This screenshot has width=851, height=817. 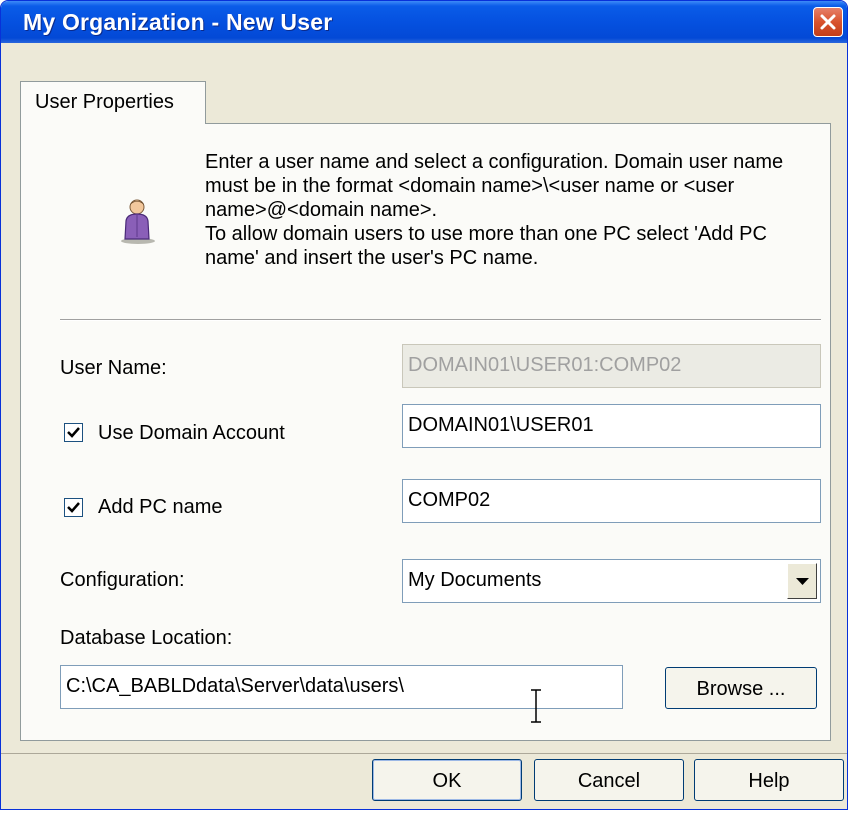 I want to click on help-button: Help, so click(x=769, y=780).